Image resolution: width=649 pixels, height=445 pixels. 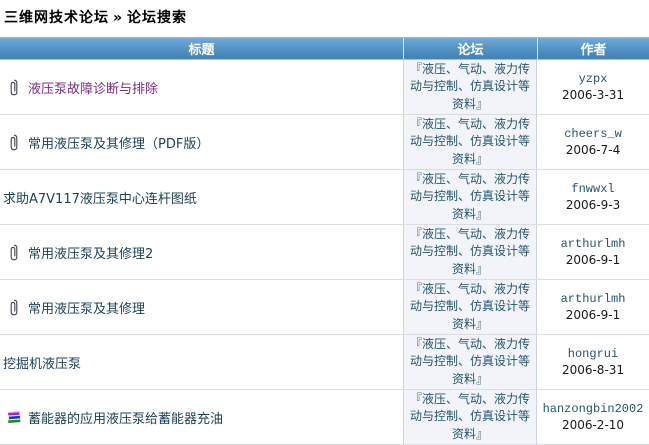 What do you see at coordinates (100, 197) in the screenshot?
I see `topic-title-link: 求助A7V117液压泵中心连杆图纸` at bounding box center [100, 197].